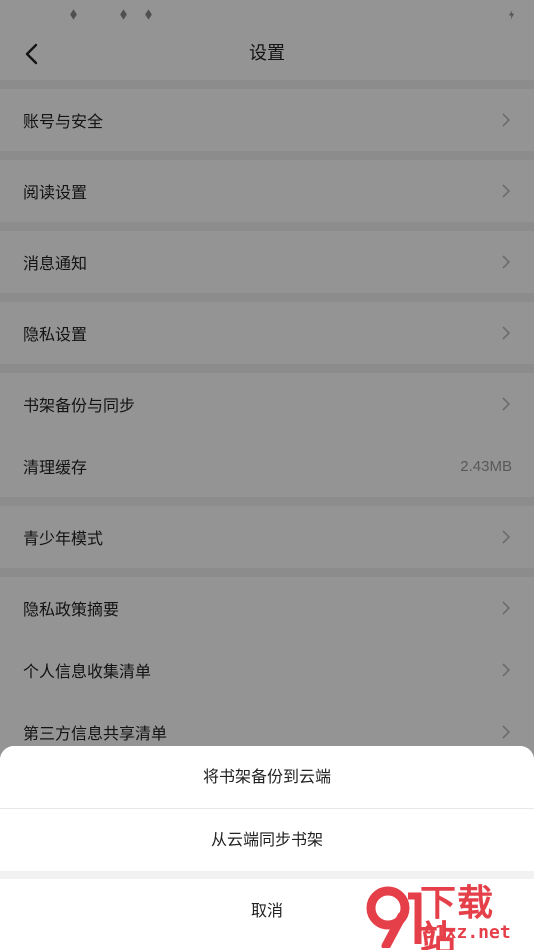 This screenshot has height=950, width=534. I want to click on watermark: 下载站 91xz.net, so click(446, 918).